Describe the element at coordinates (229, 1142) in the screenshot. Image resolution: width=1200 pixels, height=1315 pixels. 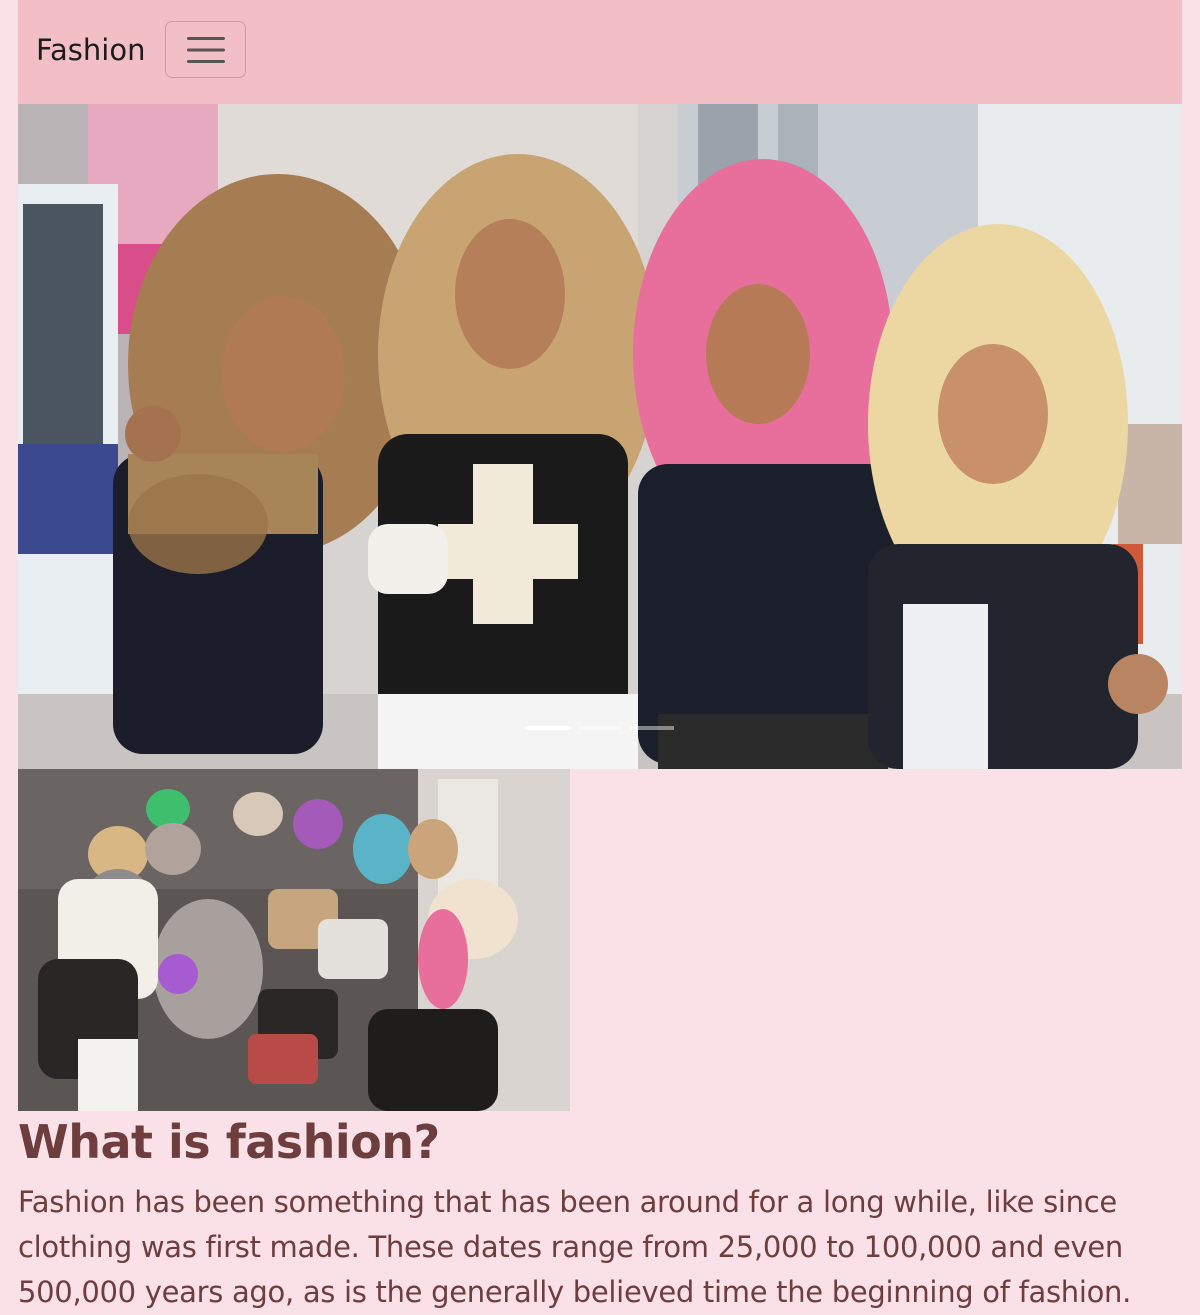
I see `article-heading: What is fashion?` at that location.